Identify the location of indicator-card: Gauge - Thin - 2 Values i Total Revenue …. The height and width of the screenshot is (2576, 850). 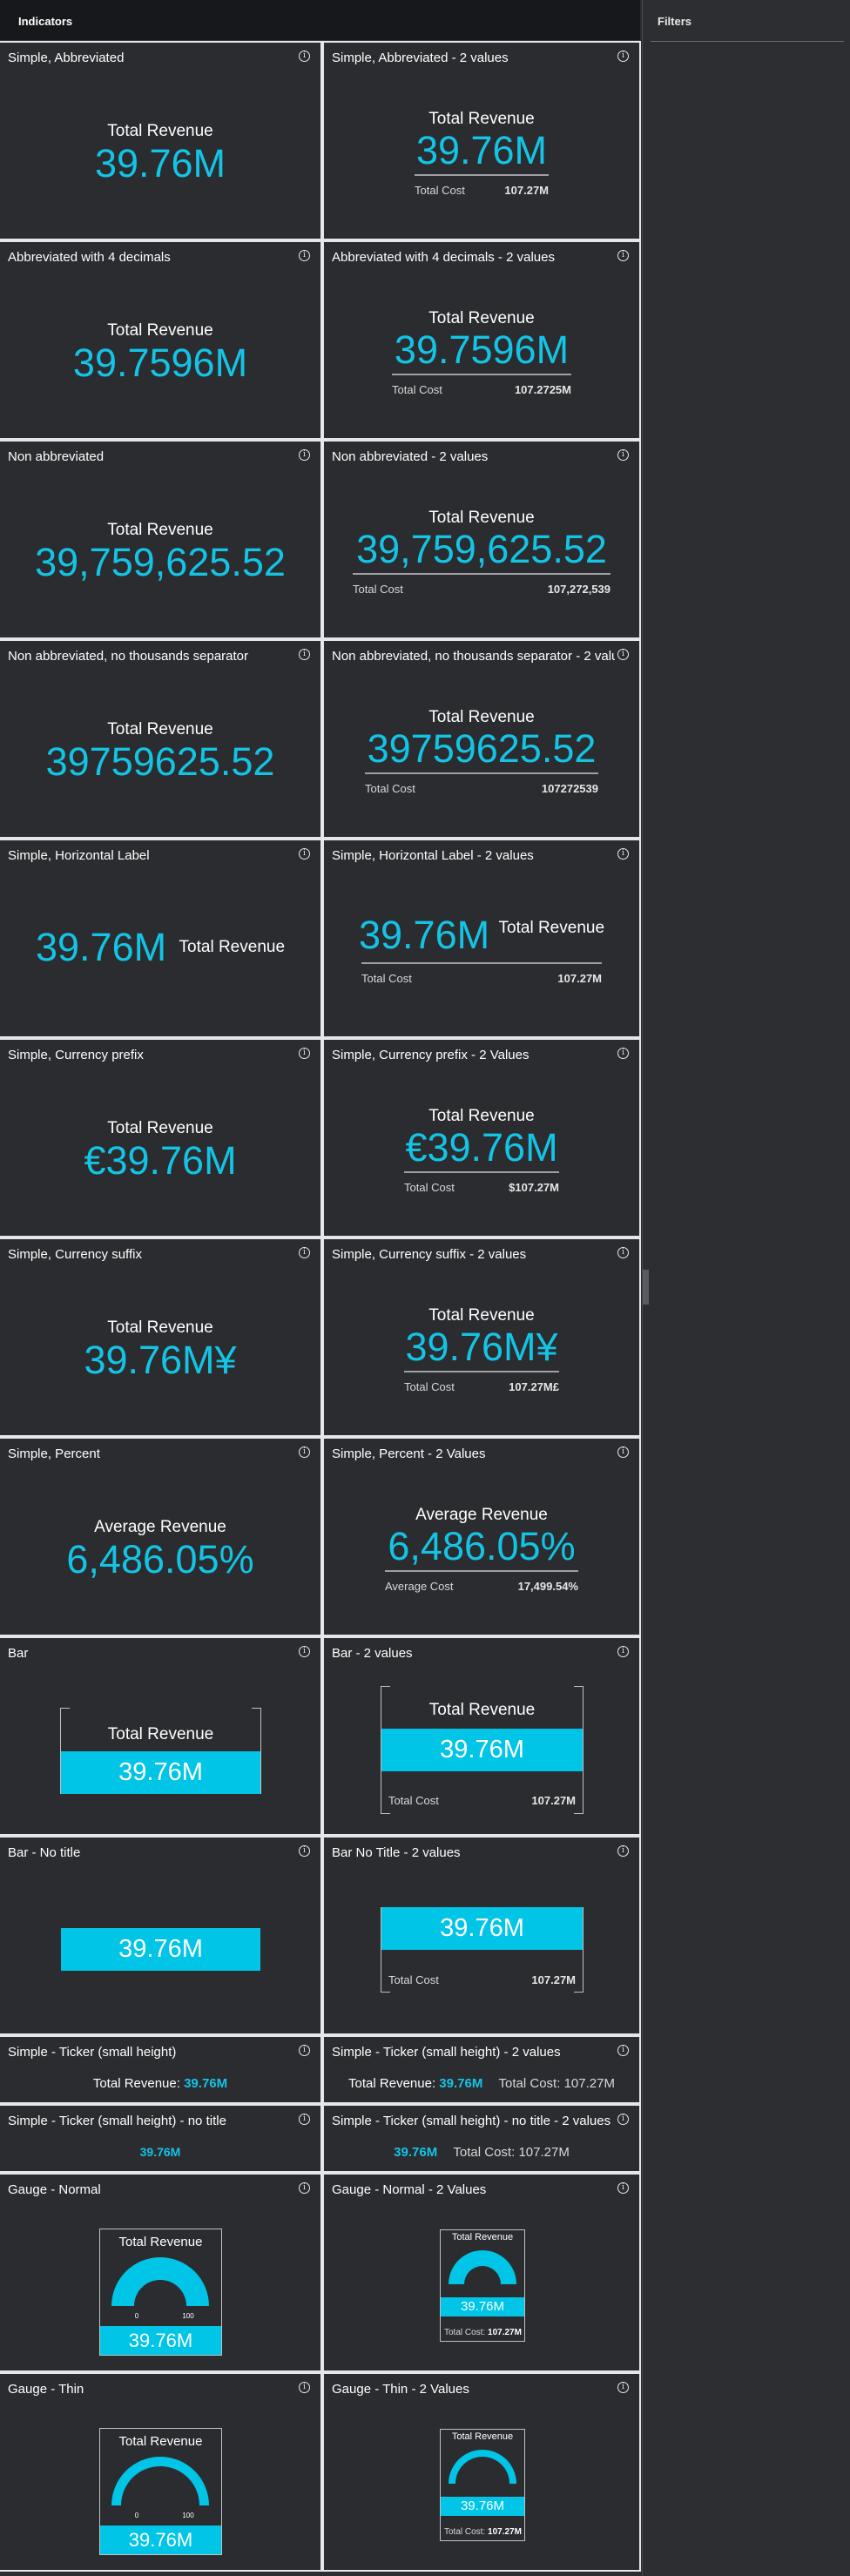
(481, 2472).